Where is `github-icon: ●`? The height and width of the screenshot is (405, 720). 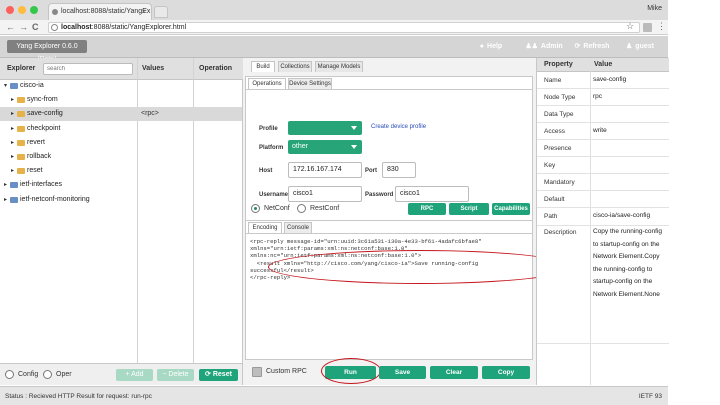 github-icon: ● is located at coordinates (482, 46).